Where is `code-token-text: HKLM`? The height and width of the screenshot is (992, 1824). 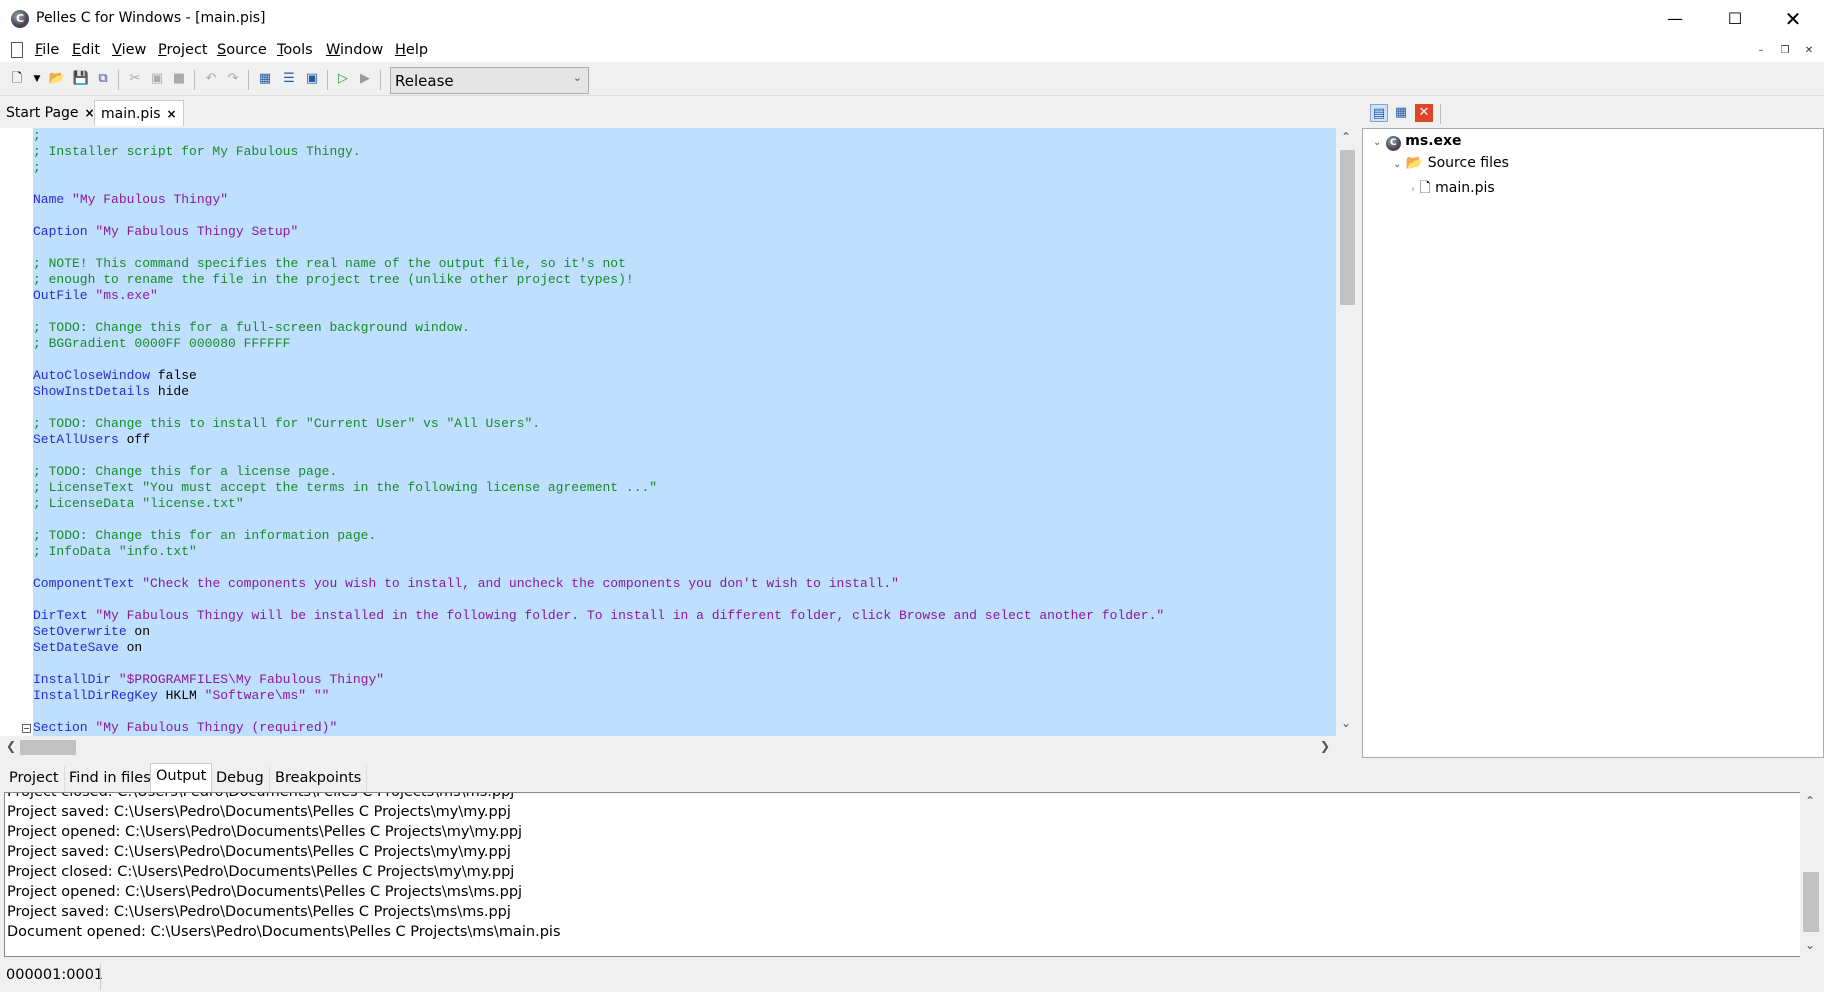 code-token-text: HKLM is located at coordinates (181, 695).